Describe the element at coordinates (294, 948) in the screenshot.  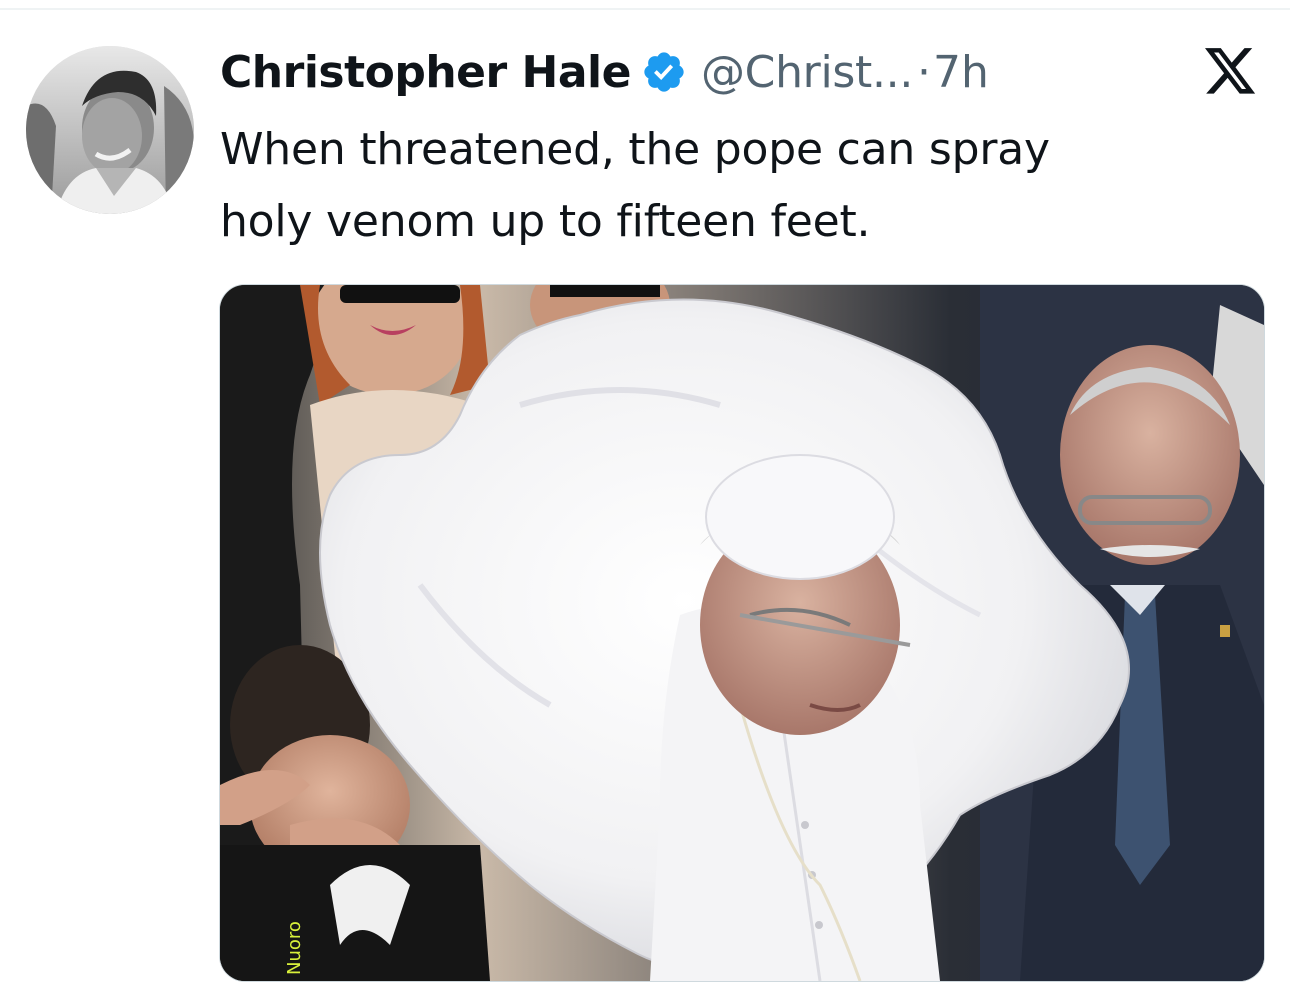
I see `shirt-text: Nuoro` at that location.